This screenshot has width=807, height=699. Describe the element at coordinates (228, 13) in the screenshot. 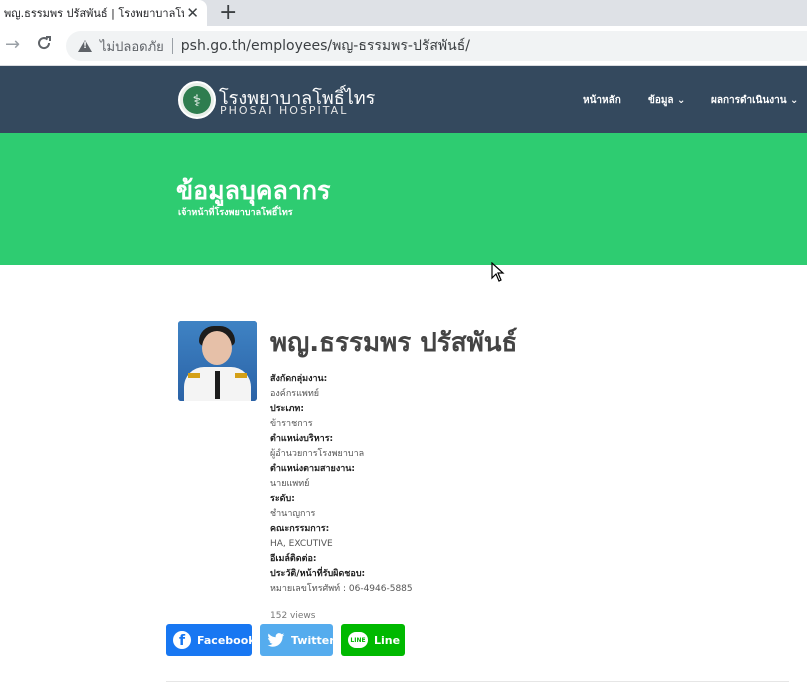

I see `plus-icon: +` at that location.